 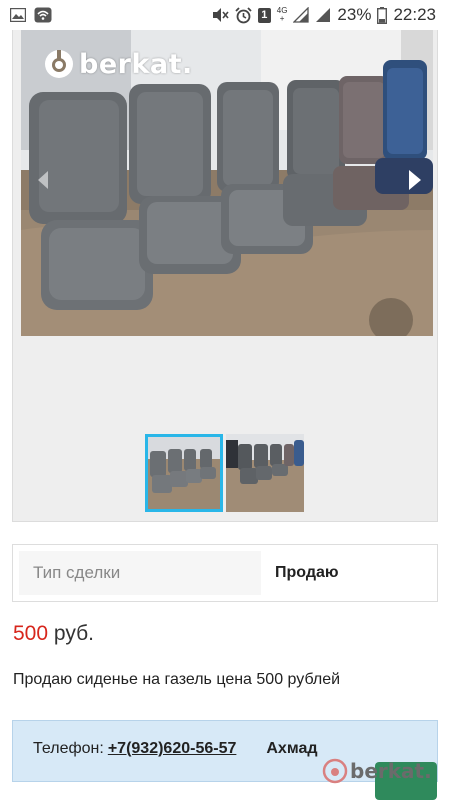 What do you see at coordinates (346, 573) in the screenshot?
I see `deal-type-value: Продаю` at bounding box center [346, 573].